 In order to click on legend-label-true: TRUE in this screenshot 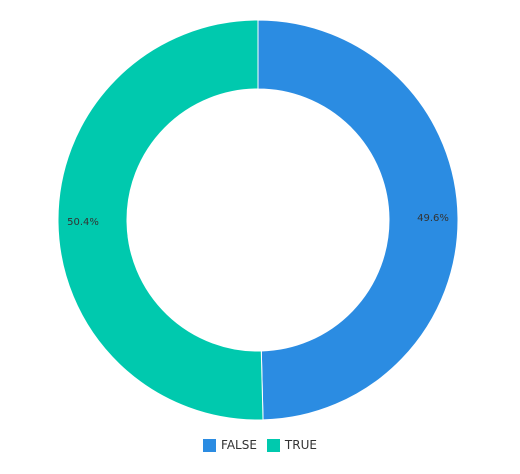, I will do `click(300, 445)`.